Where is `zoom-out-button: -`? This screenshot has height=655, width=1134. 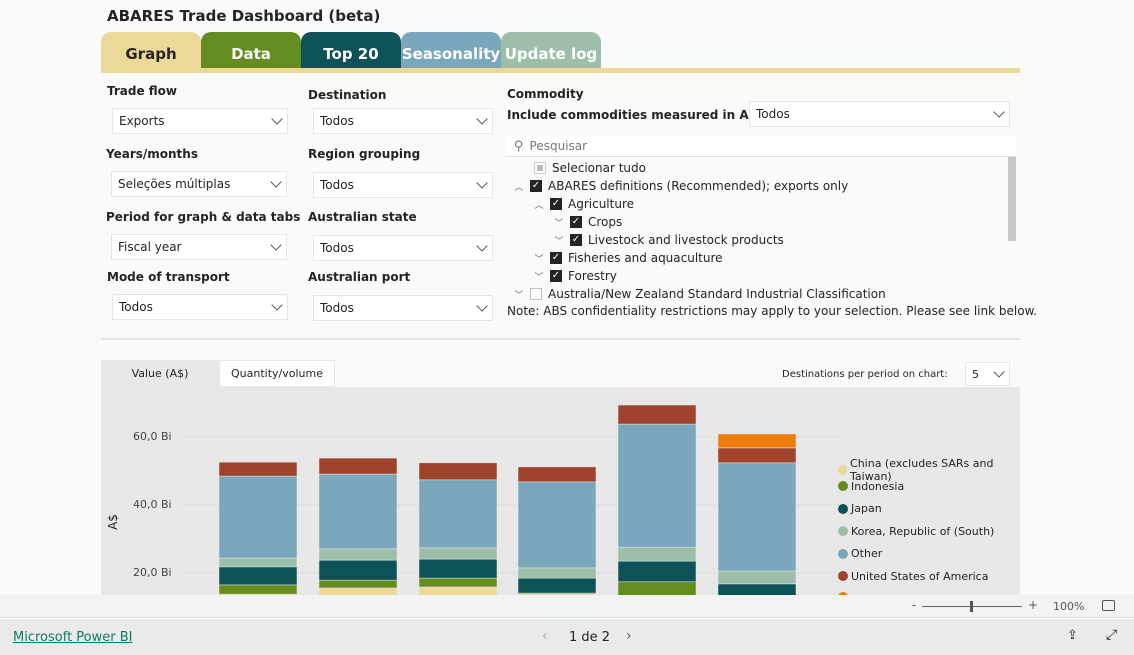 zoom-out-button: - is located at coordinates (914, 605).